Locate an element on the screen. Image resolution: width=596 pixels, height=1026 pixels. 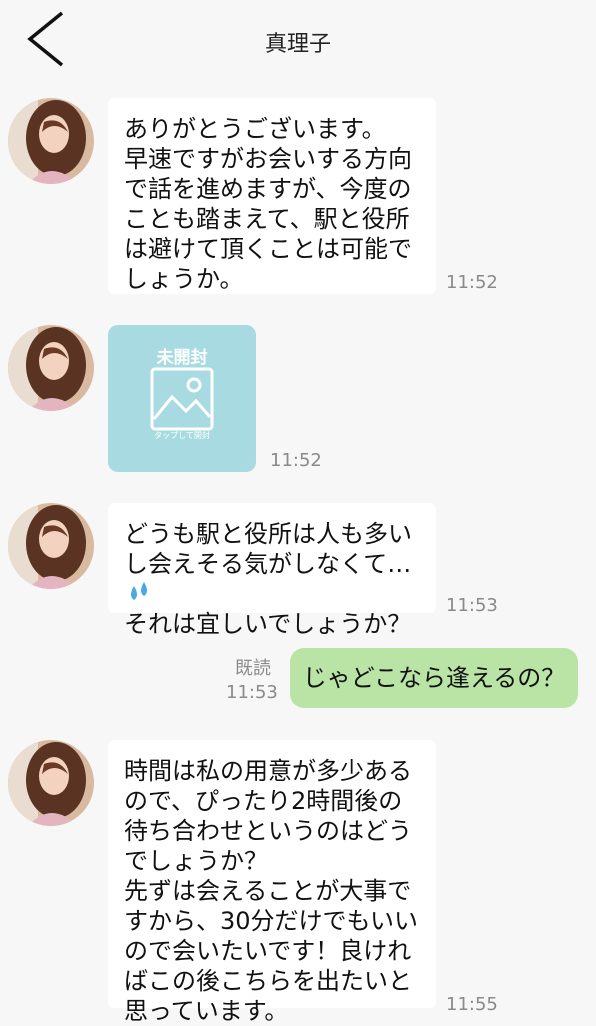
message-bubble: どうも駅と役所は人も多い し会えそる気がしなくて… それは宜しいでしょうか？ is located at coordinates (272, 570).